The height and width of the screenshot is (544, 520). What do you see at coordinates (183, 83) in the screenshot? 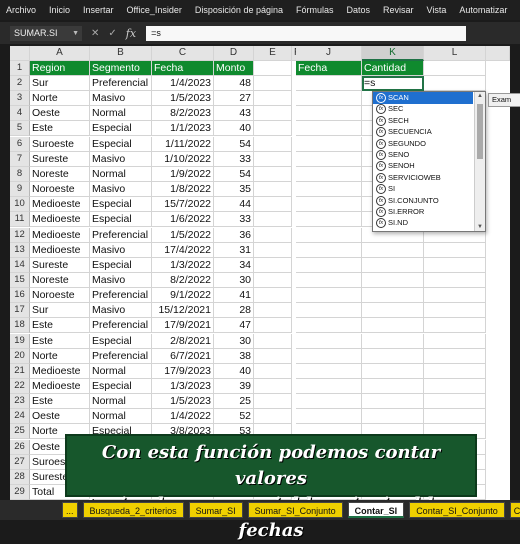
I see `table-cell: 1/4/2023` at bounding box center [183, 83].